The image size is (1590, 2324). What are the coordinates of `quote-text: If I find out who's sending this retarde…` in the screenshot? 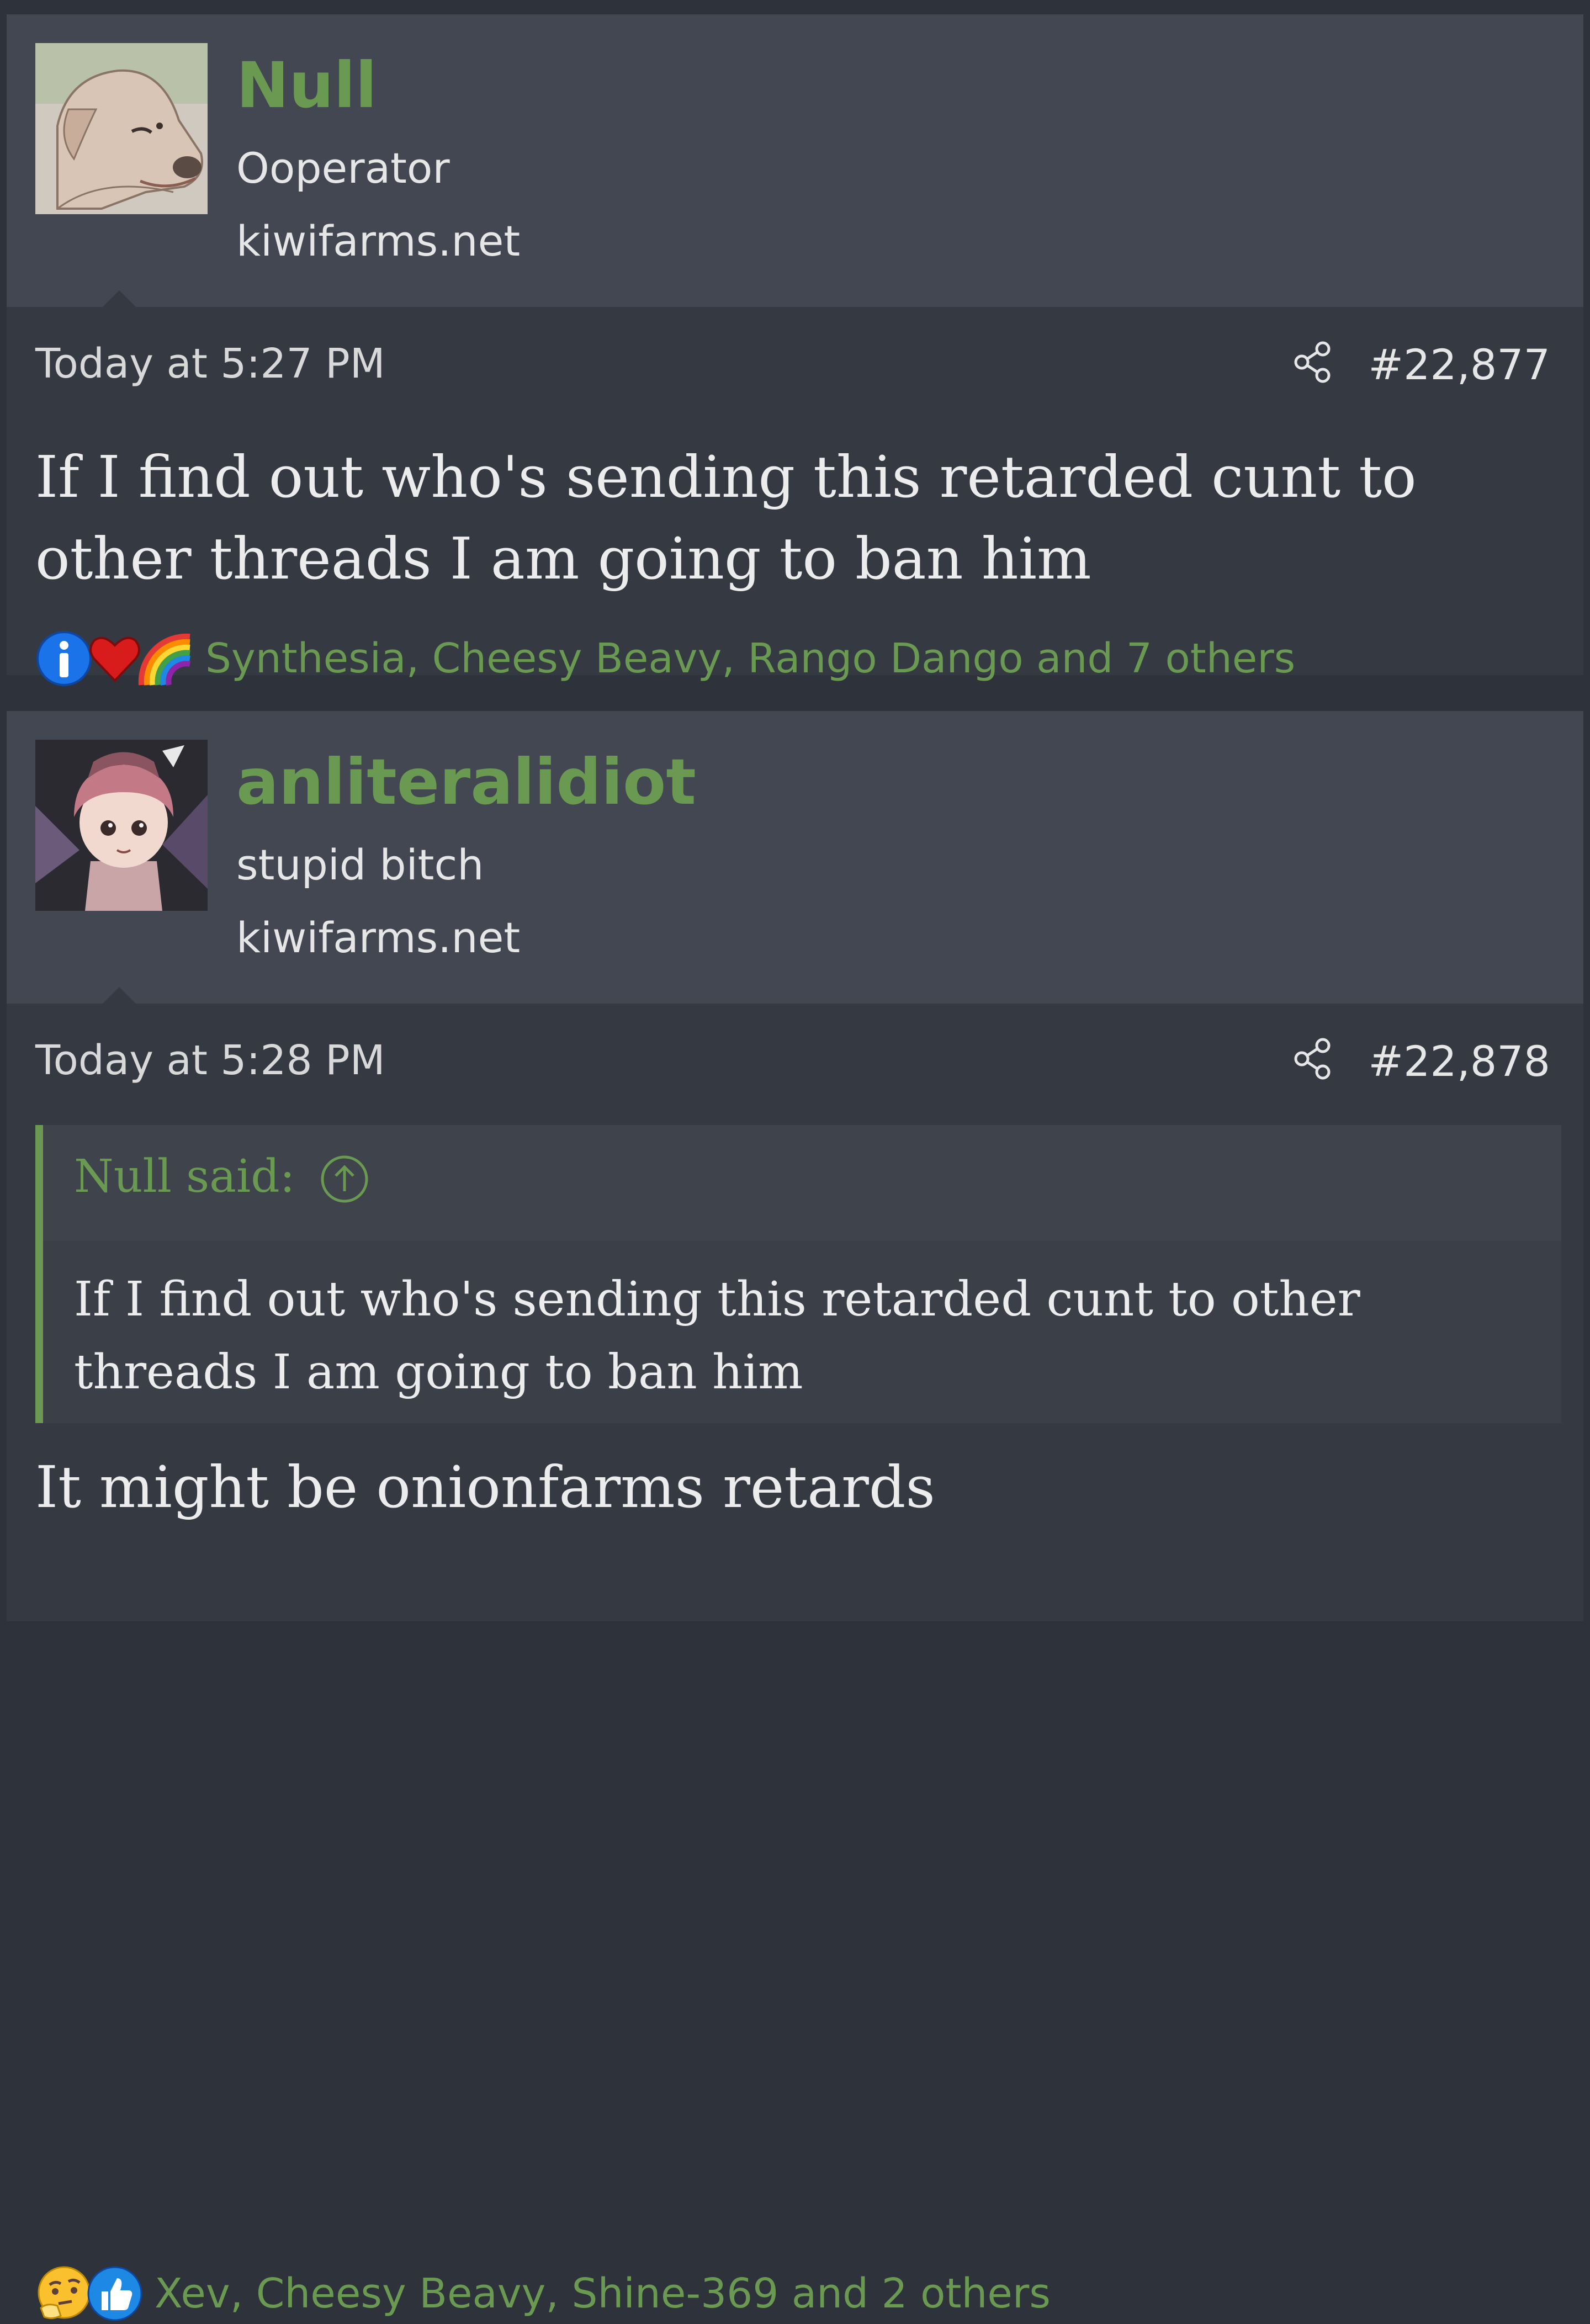 It's located at (717, 1336).